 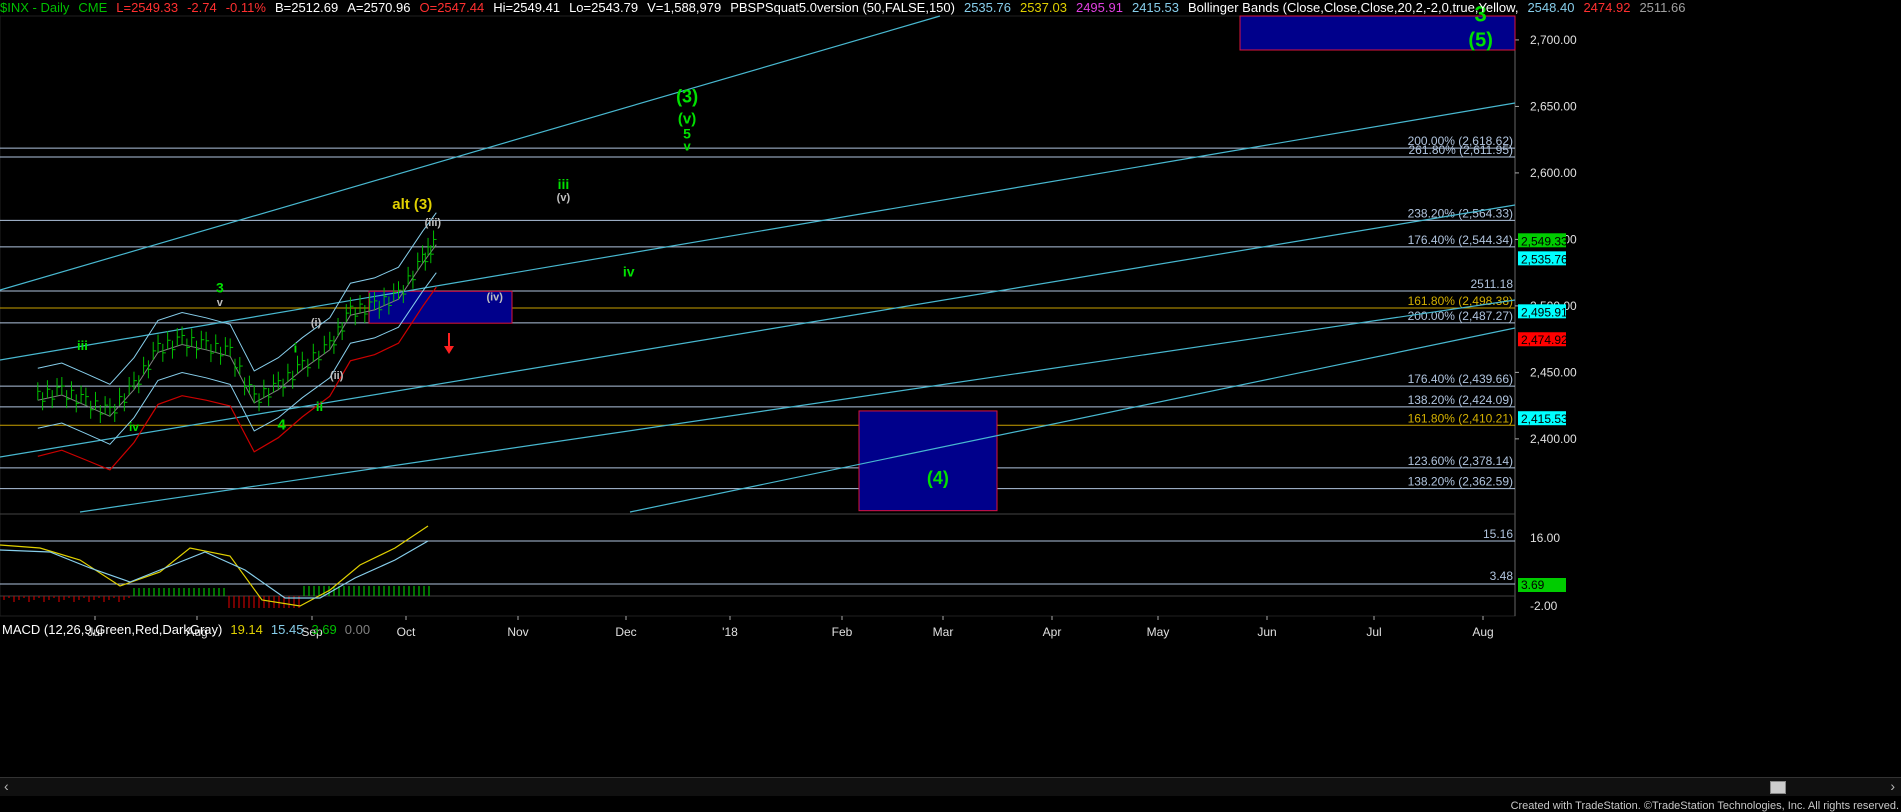 What do you see at coordinates (1662, 7) in the screenshot?
I see `bb-val-3: 2511.66` at bounding box center [1662, 7].